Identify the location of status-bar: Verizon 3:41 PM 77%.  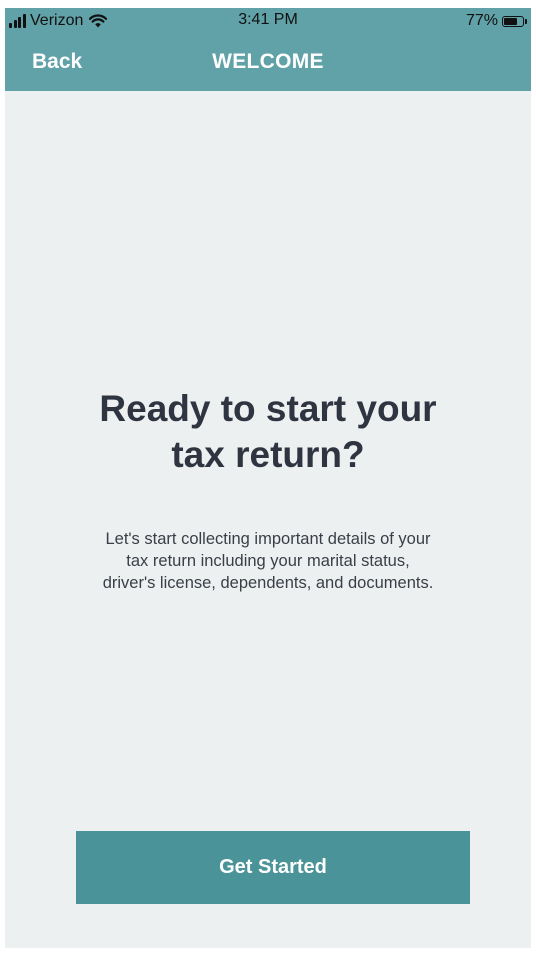
(268, 21).